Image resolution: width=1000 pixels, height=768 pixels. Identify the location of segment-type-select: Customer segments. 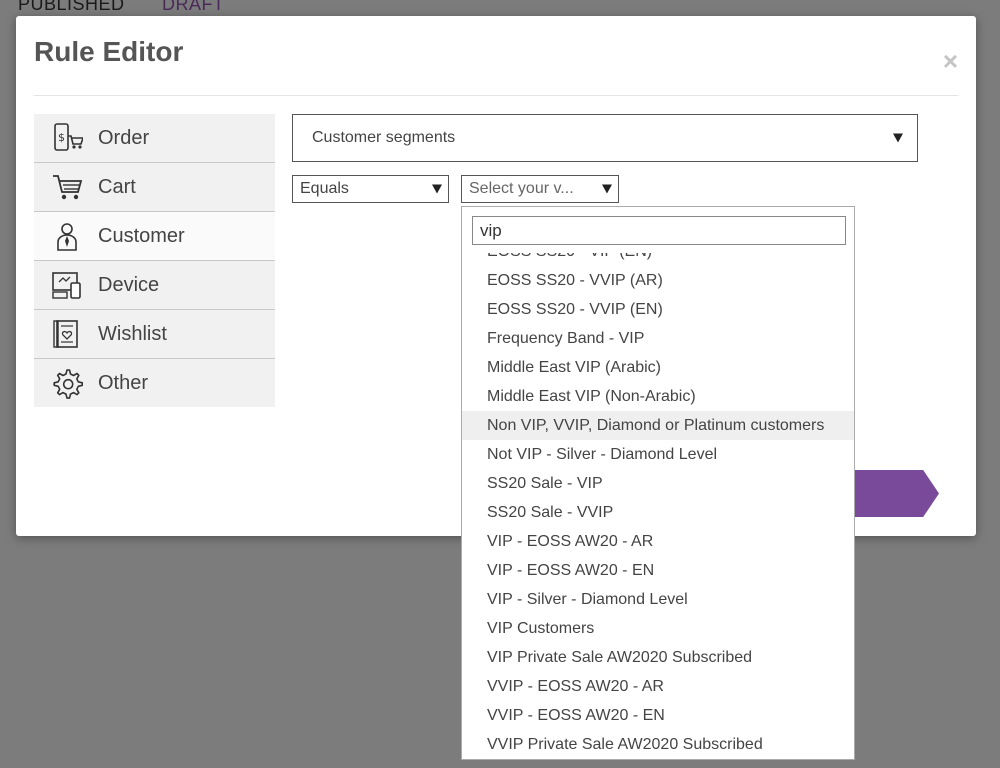
(605, 138).